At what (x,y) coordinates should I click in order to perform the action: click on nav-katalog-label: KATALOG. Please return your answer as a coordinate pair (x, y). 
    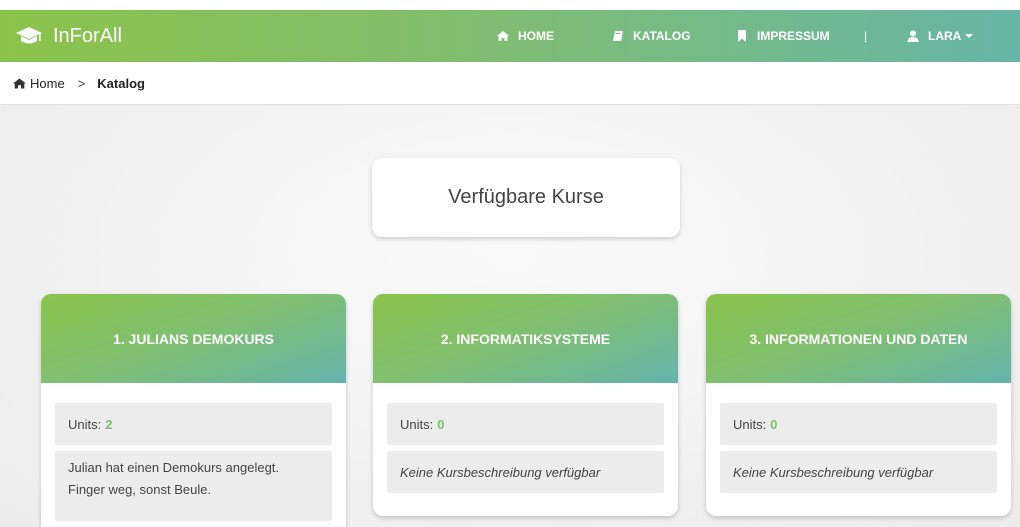
    Looking at the image, I should click on (662, 36).